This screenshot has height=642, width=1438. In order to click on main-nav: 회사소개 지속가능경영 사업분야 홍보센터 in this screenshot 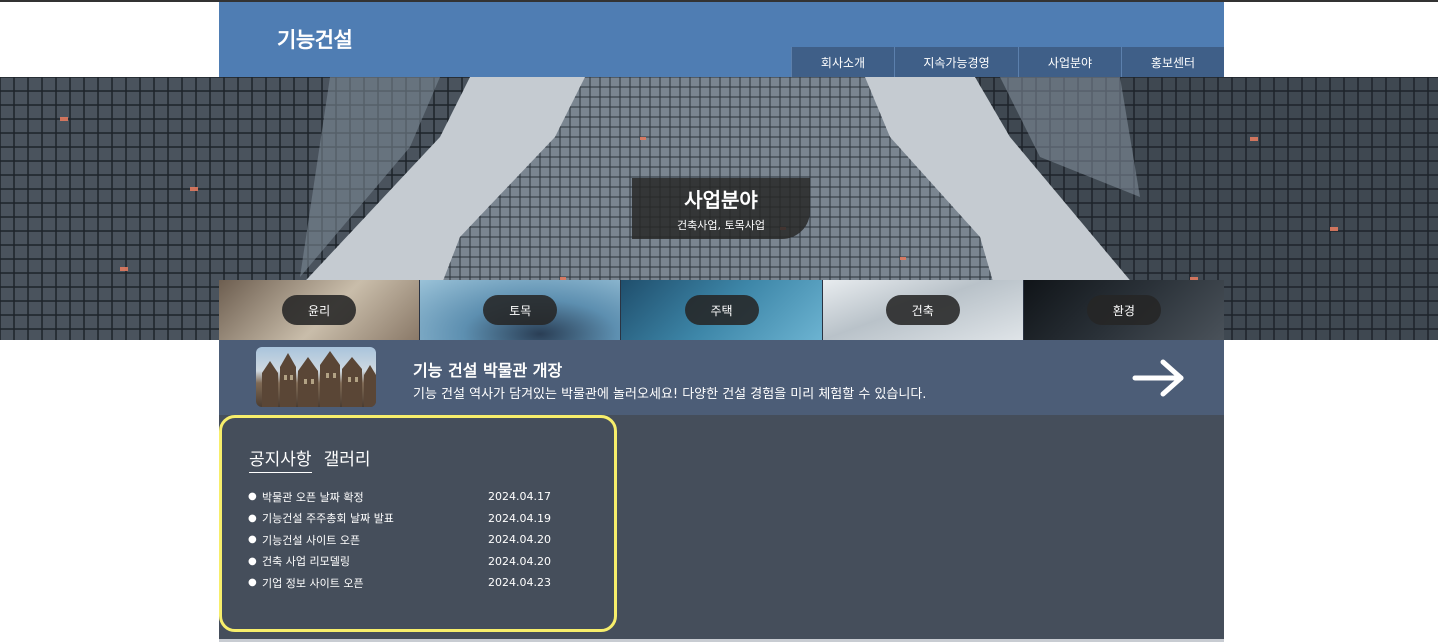, I will do `click(1007, 62)`.